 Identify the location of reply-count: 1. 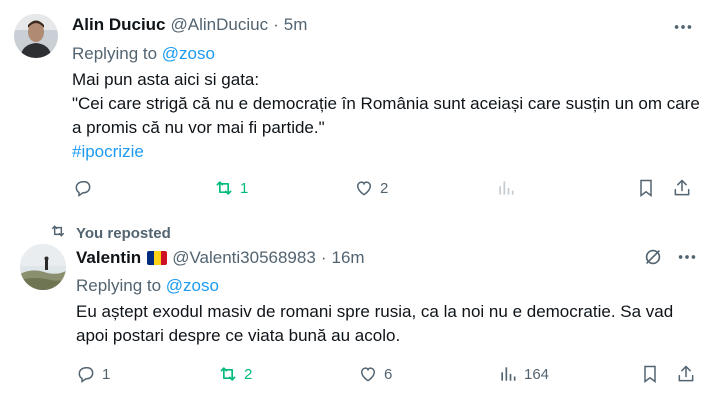
(106, 374).